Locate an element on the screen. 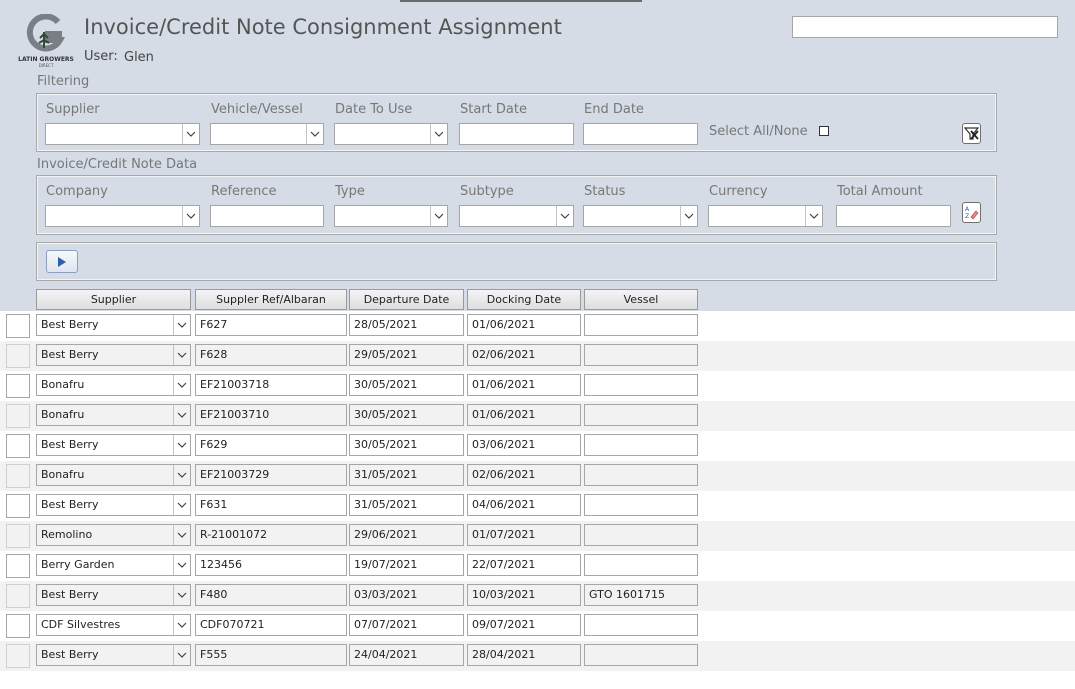  type-combo is located at coordinates (391, 216).